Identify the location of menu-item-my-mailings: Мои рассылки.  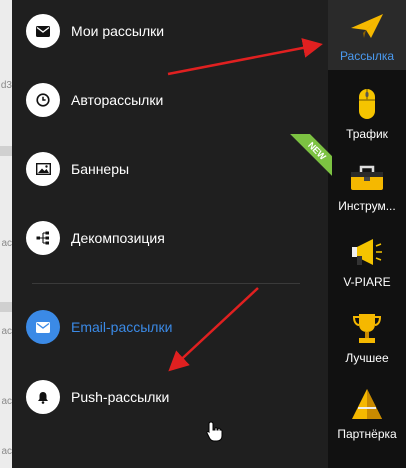
(171, 31).